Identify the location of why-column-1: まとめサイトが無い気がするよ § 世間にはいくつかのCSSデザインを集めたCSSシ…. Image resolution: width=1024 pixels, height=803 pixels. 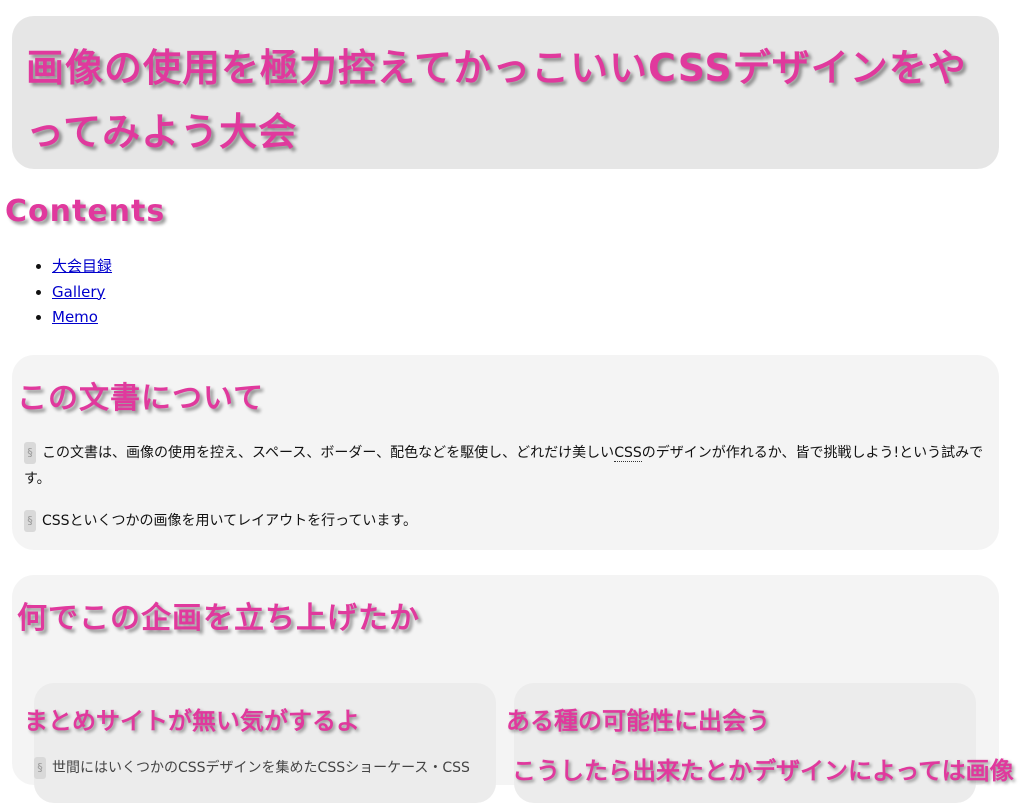
(260, 743).